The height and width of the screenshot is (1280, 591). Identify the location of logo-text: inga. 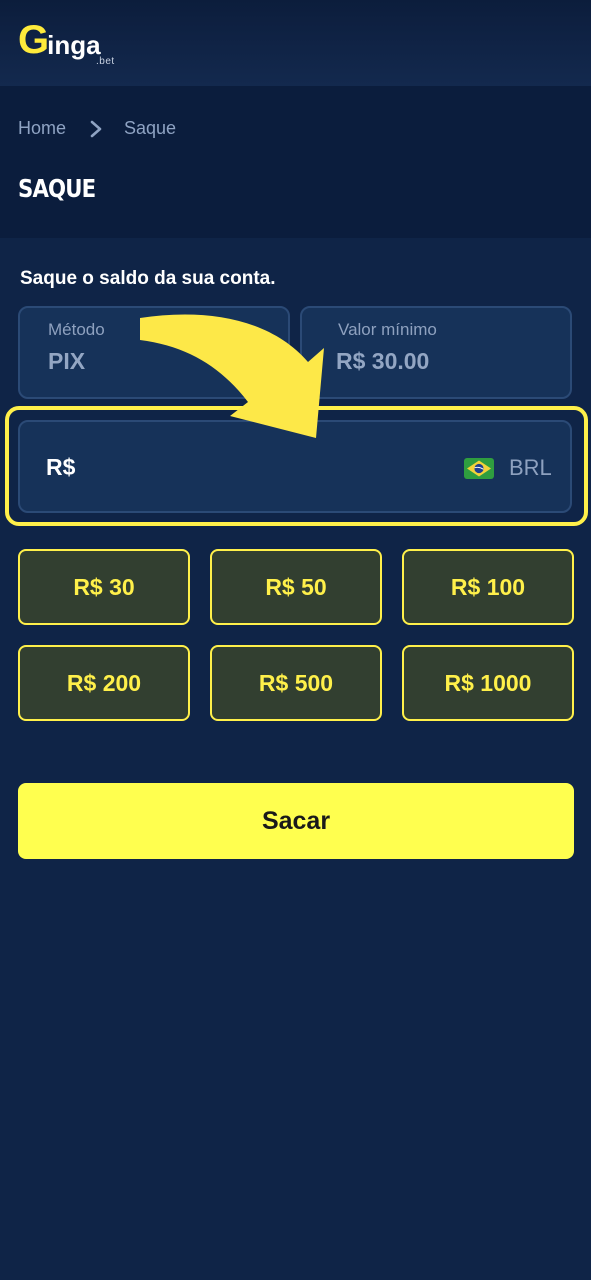
(74, 45).